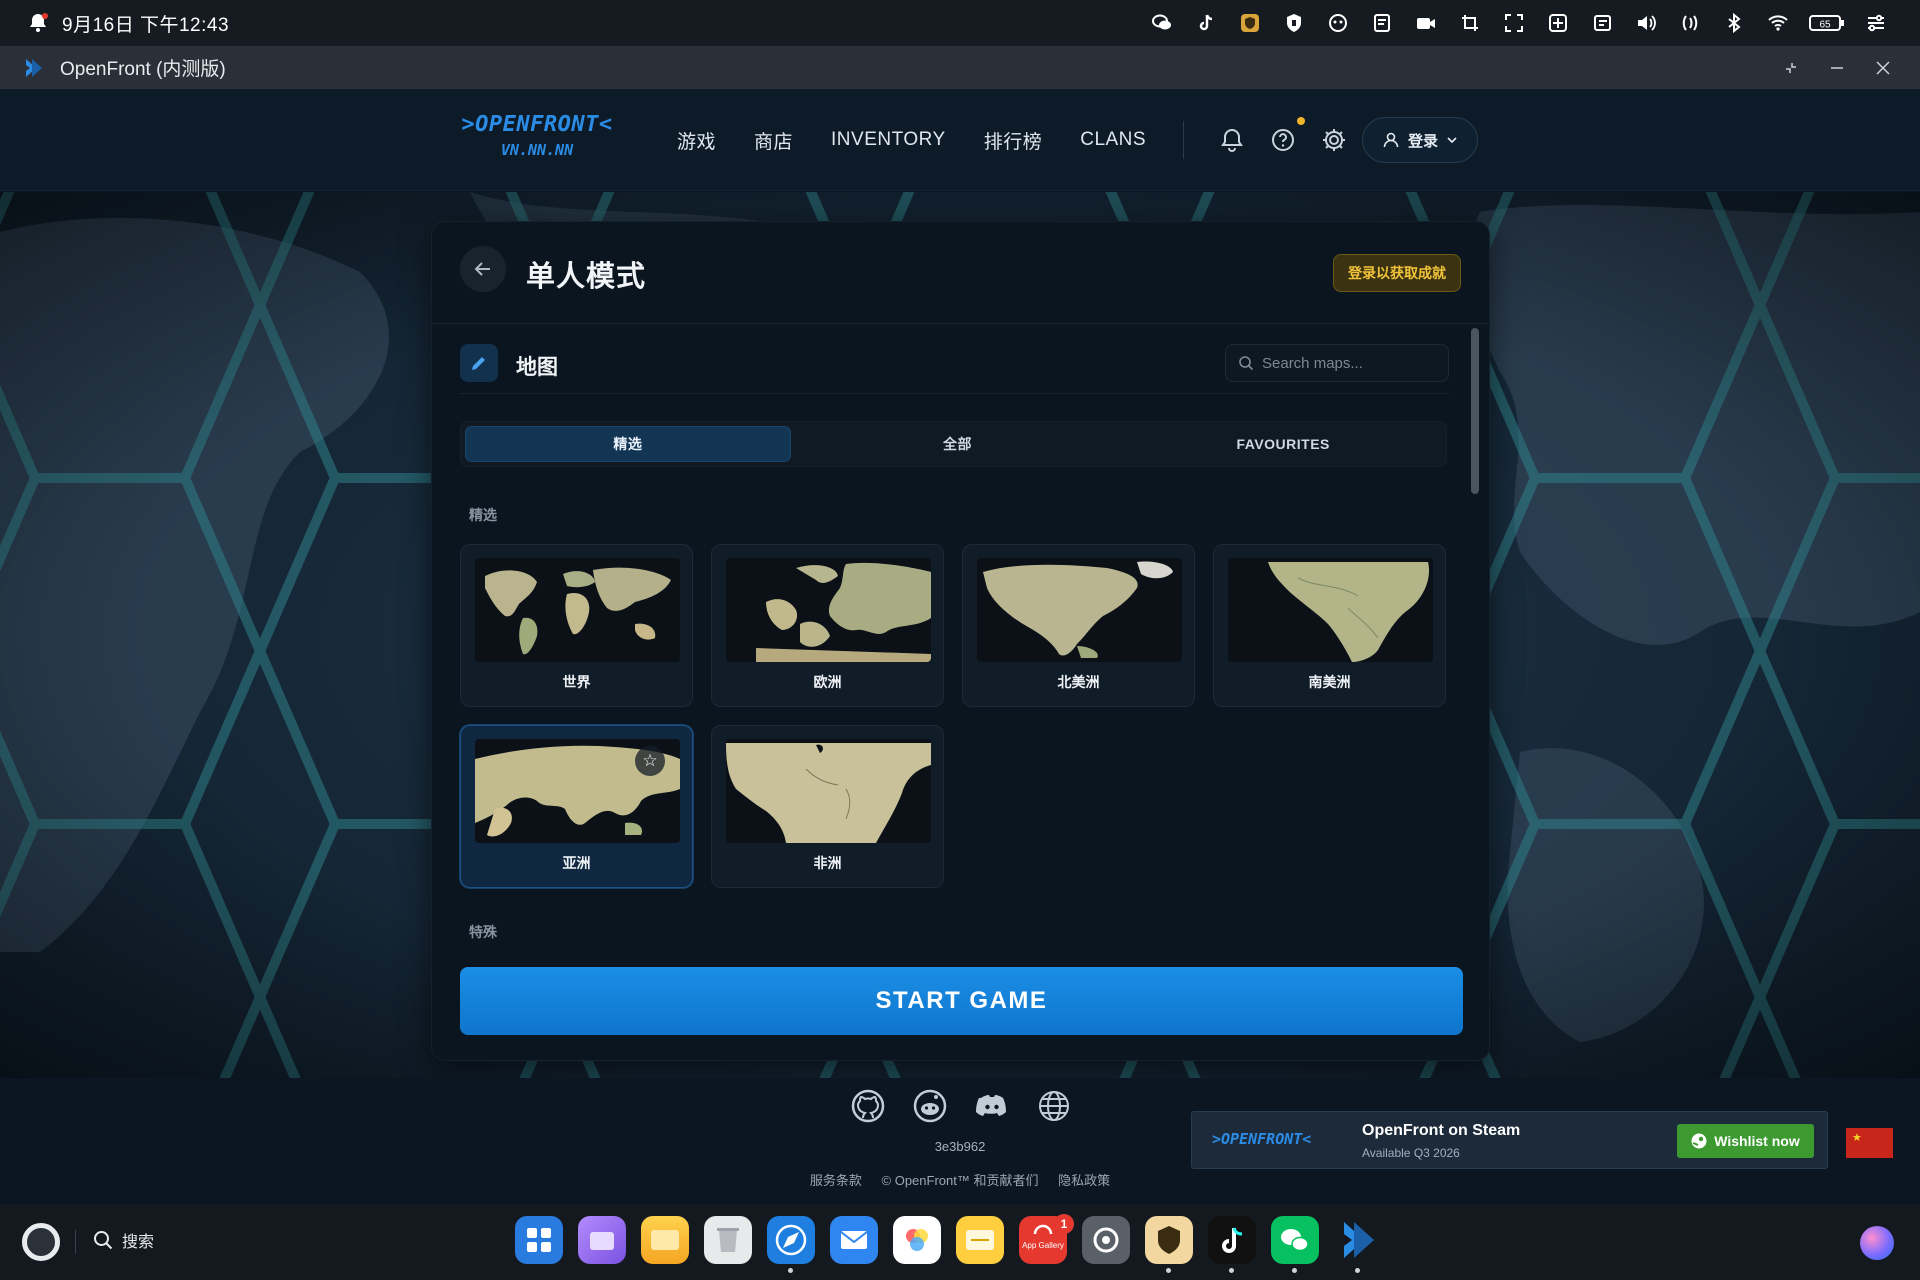  I want to click on main-nav: 游戏 商店 INVENTORY 排行榜 CLANS, so click(930, 140).